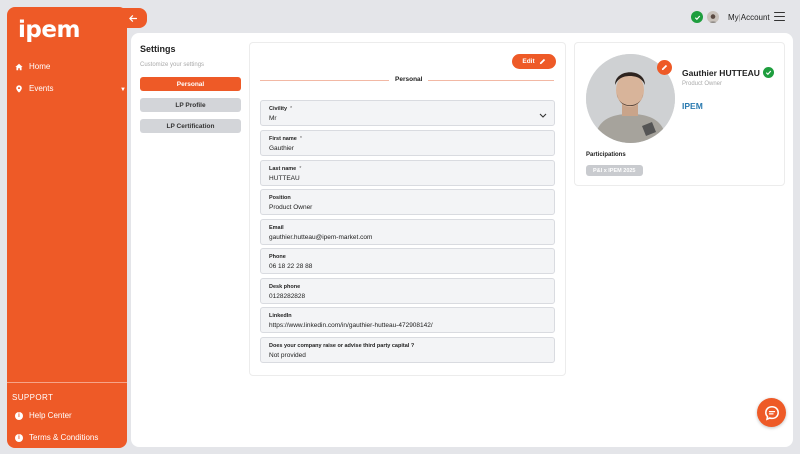 This screenshot has width=800, height=454. I want to click on arrow-left-icon, so click(132, 18).